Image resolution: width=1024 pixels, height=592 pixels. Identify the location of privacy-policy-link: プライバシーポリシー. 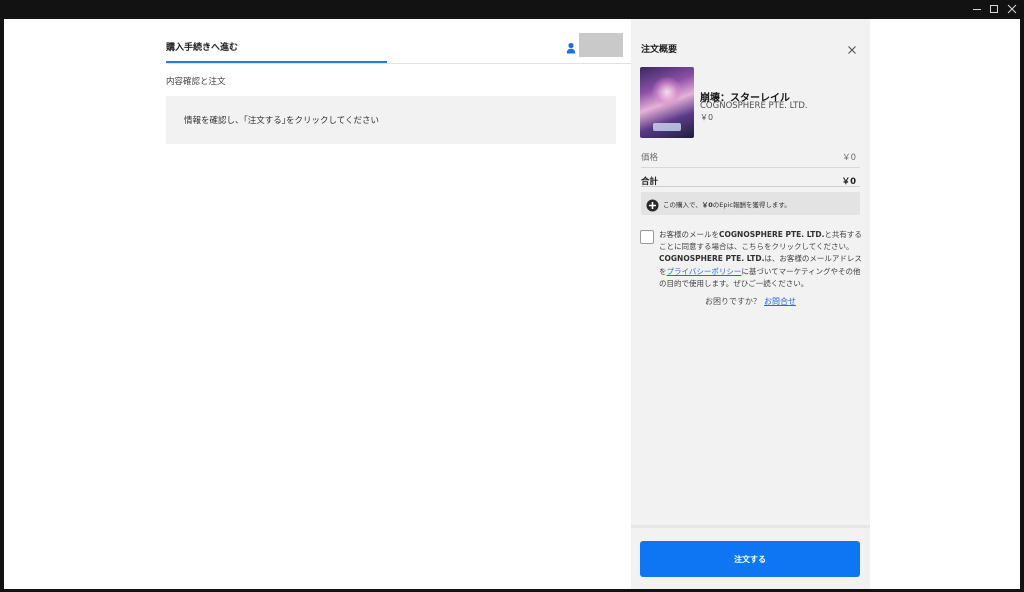
(704, 271).